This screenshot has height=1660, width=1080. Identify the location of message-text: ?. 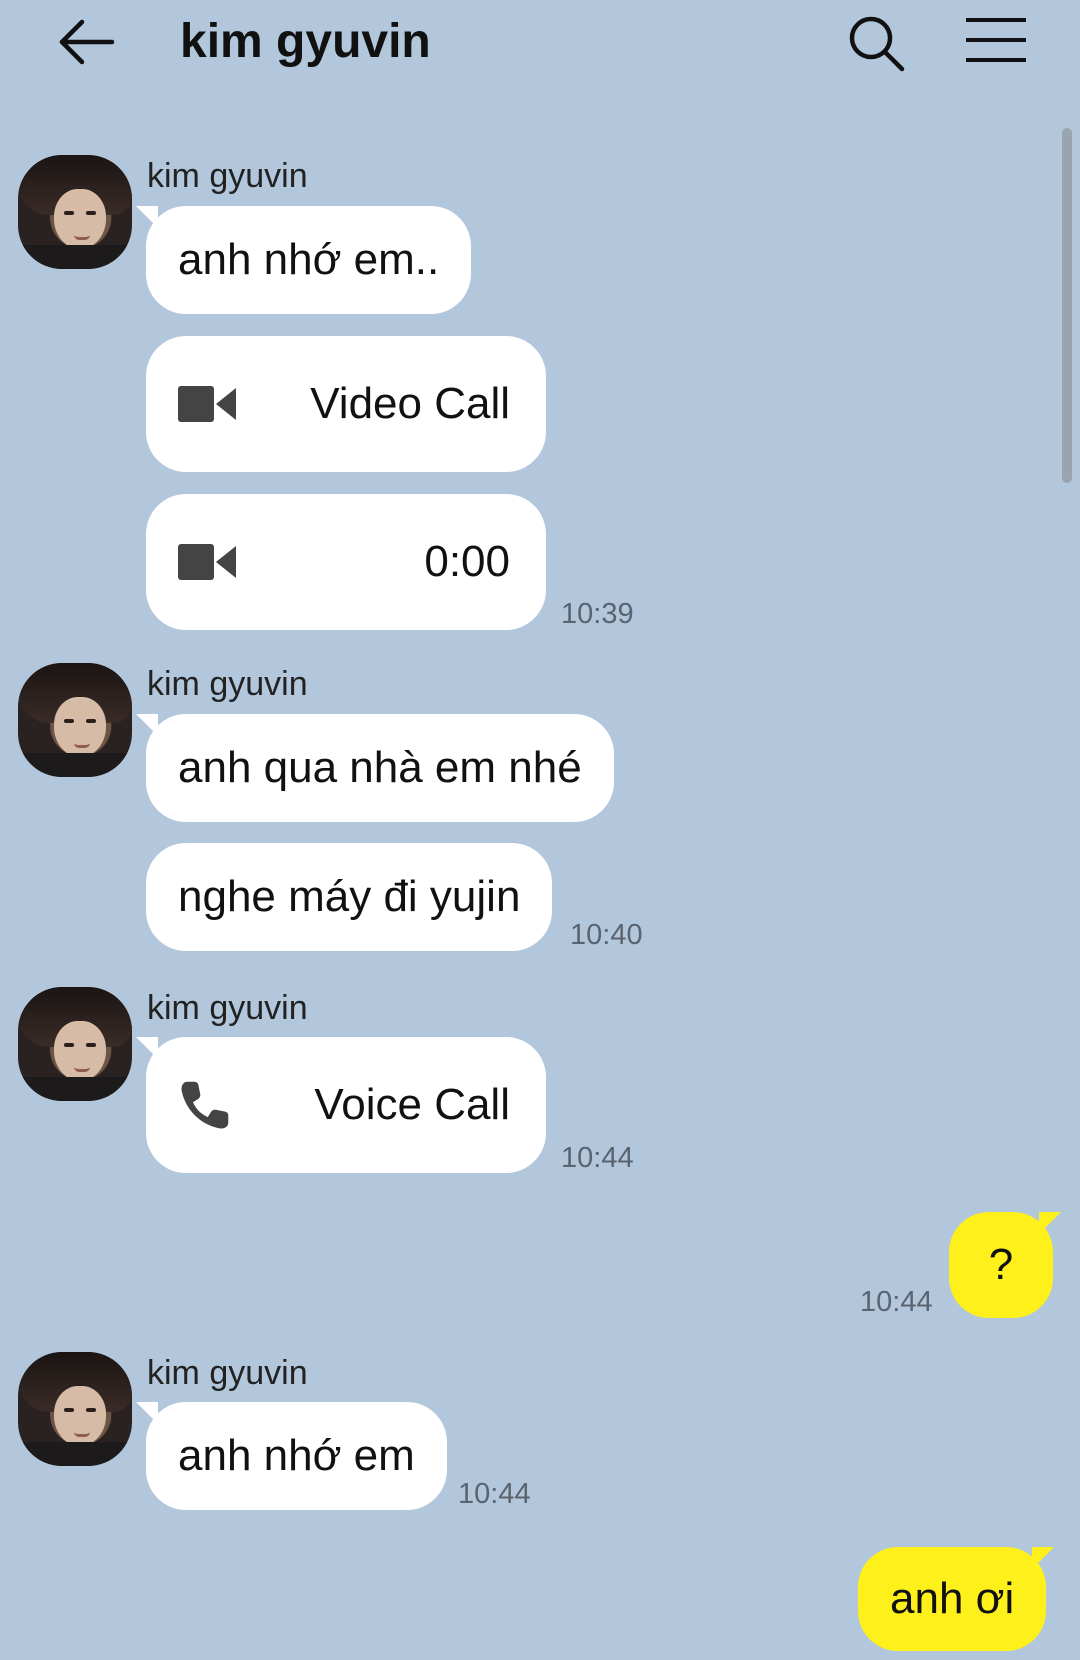
(1001, 1264).